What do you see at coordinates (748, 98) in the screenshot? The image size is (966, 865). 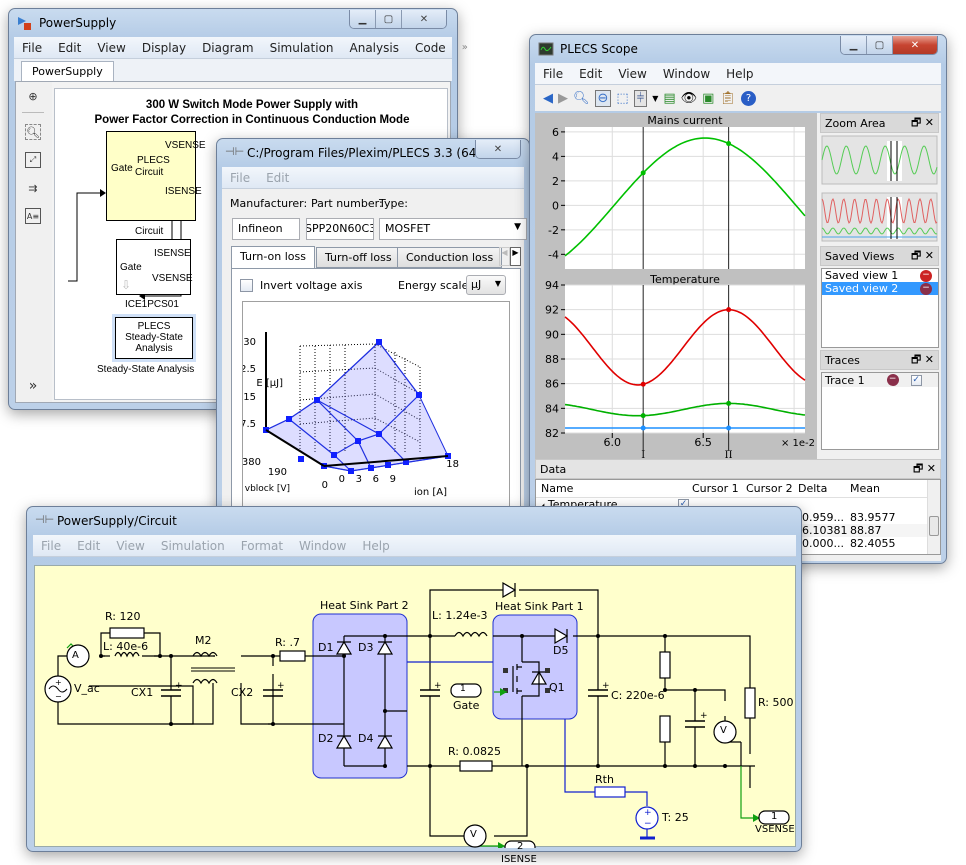 I see `help-icon: ?` at bounding box center [748, 98].